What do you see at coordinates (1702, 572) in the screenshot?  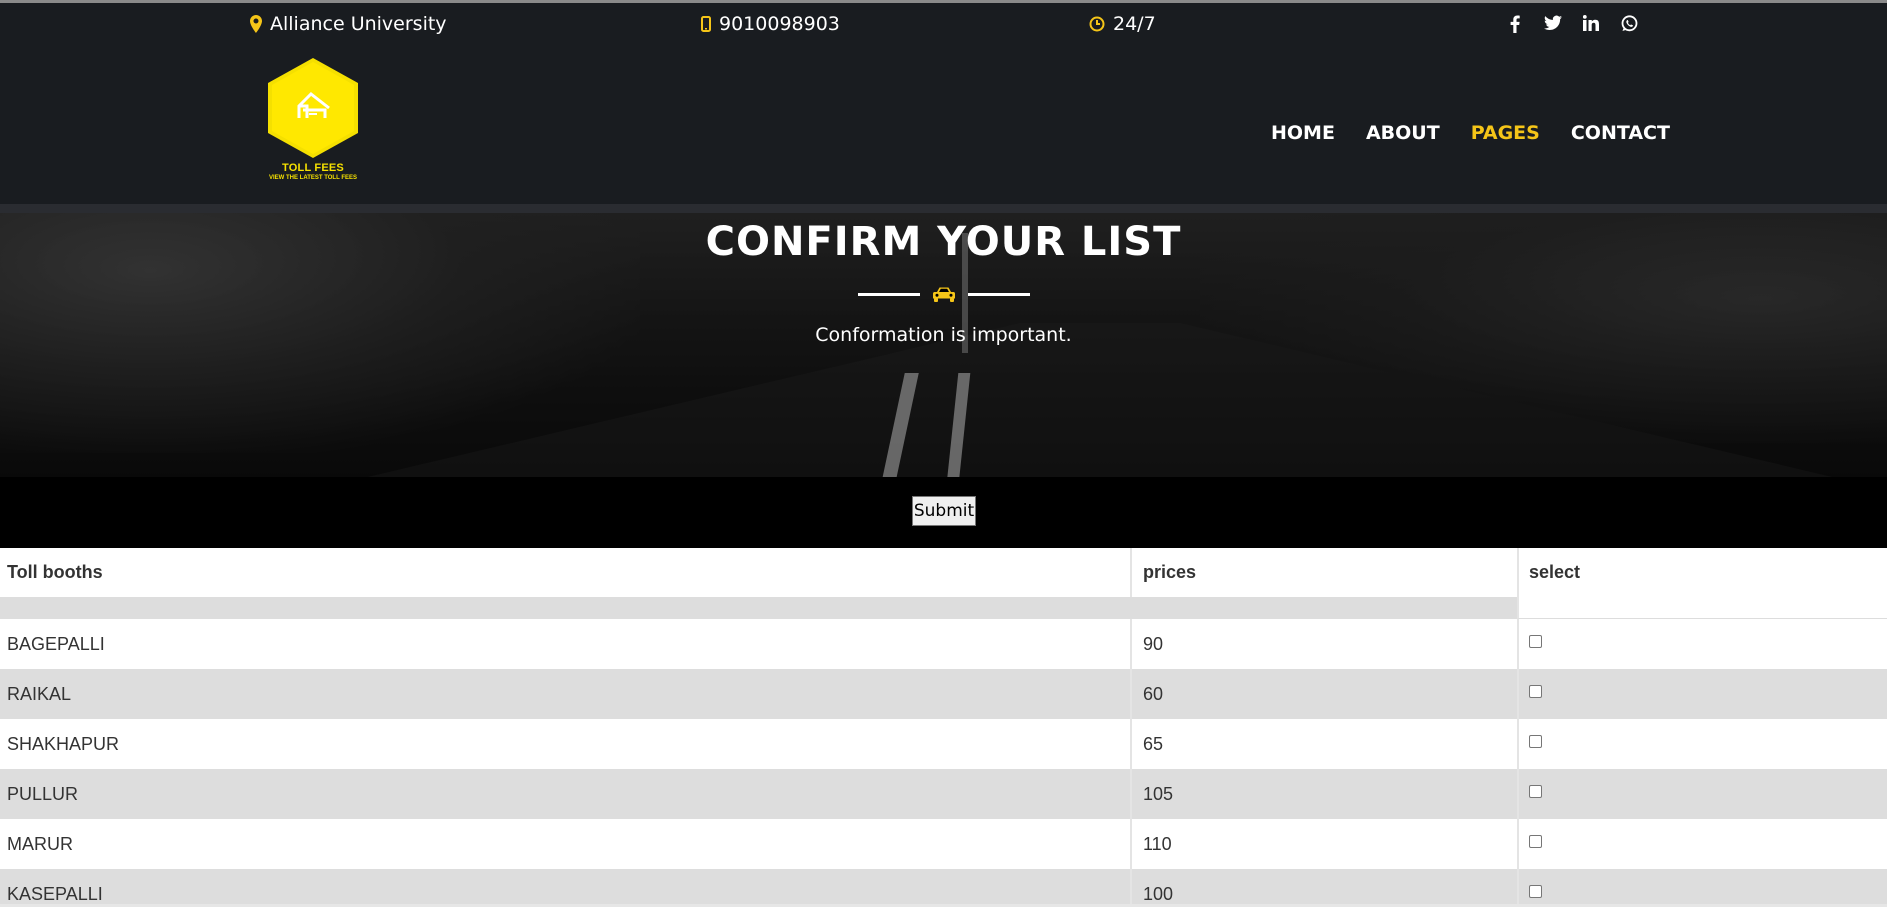 I see `column-header-select: select` at bounding box center [1702, 572].